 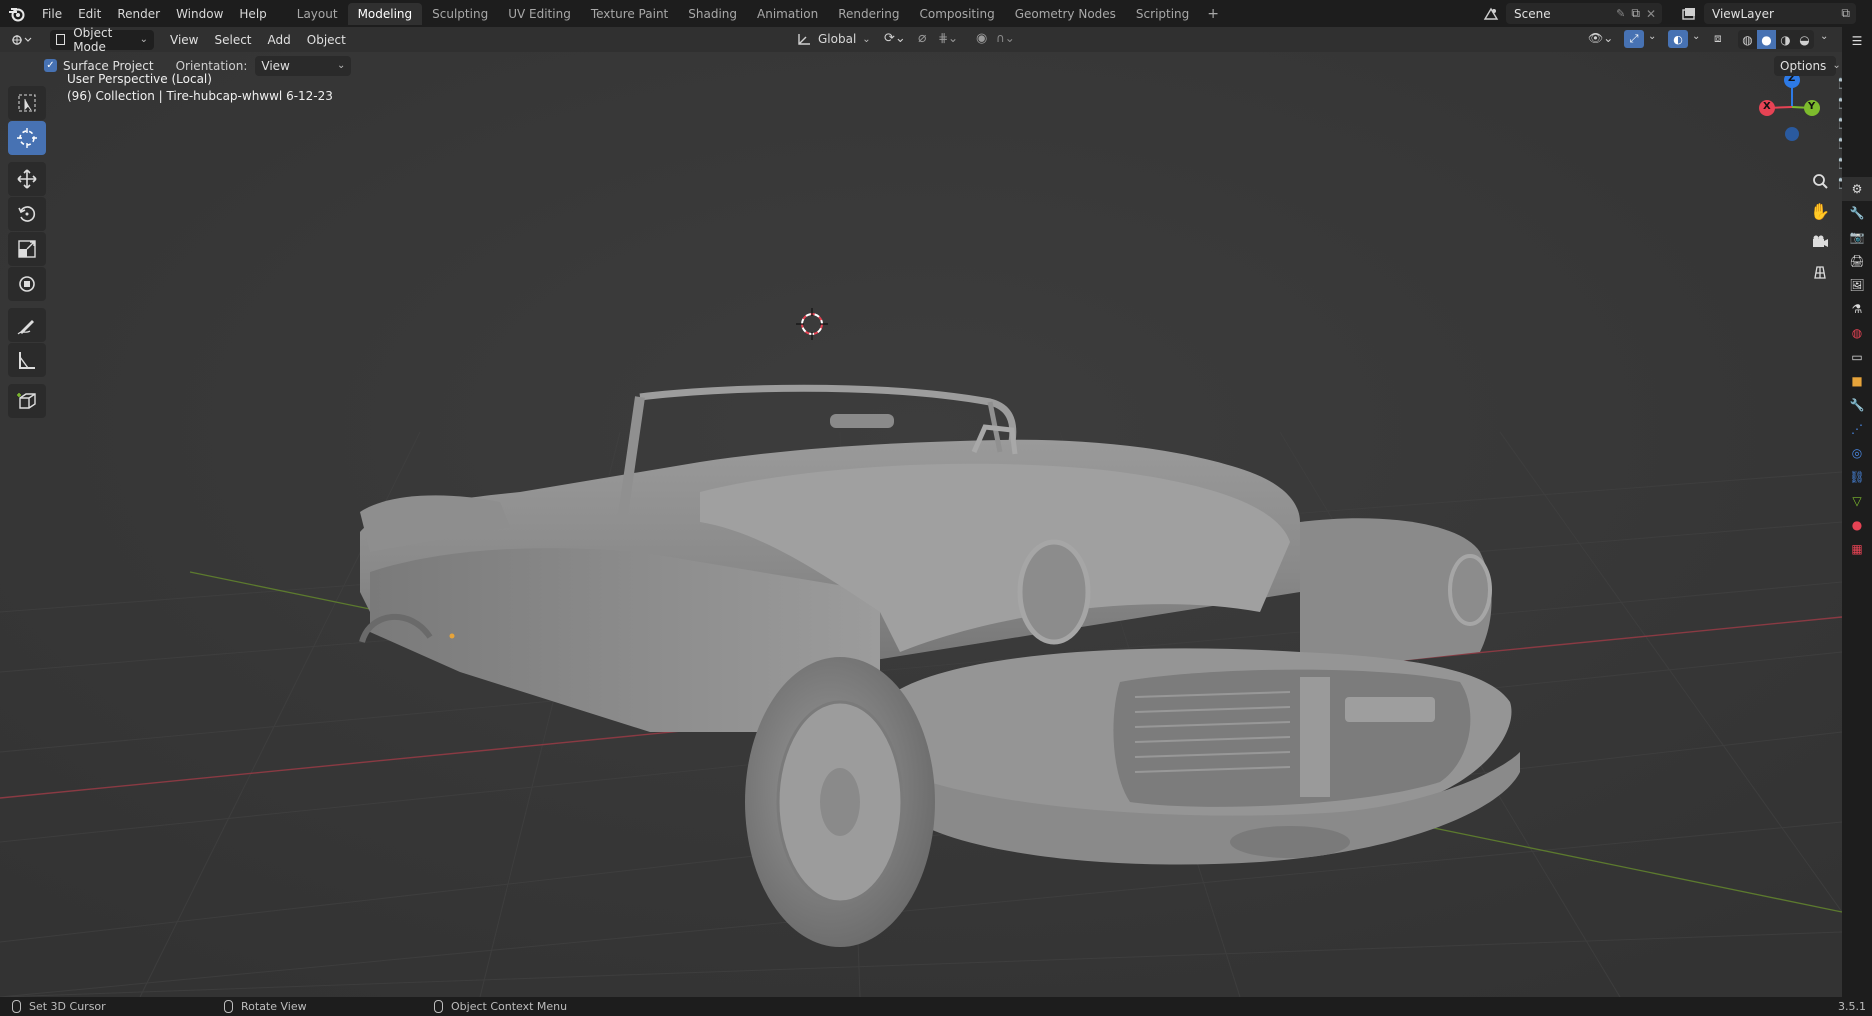 What do you see at coordinates (1635, 13) in the screenshot?
I see `new-scene-icon: ⧉` at bounding box center [1635, 13].